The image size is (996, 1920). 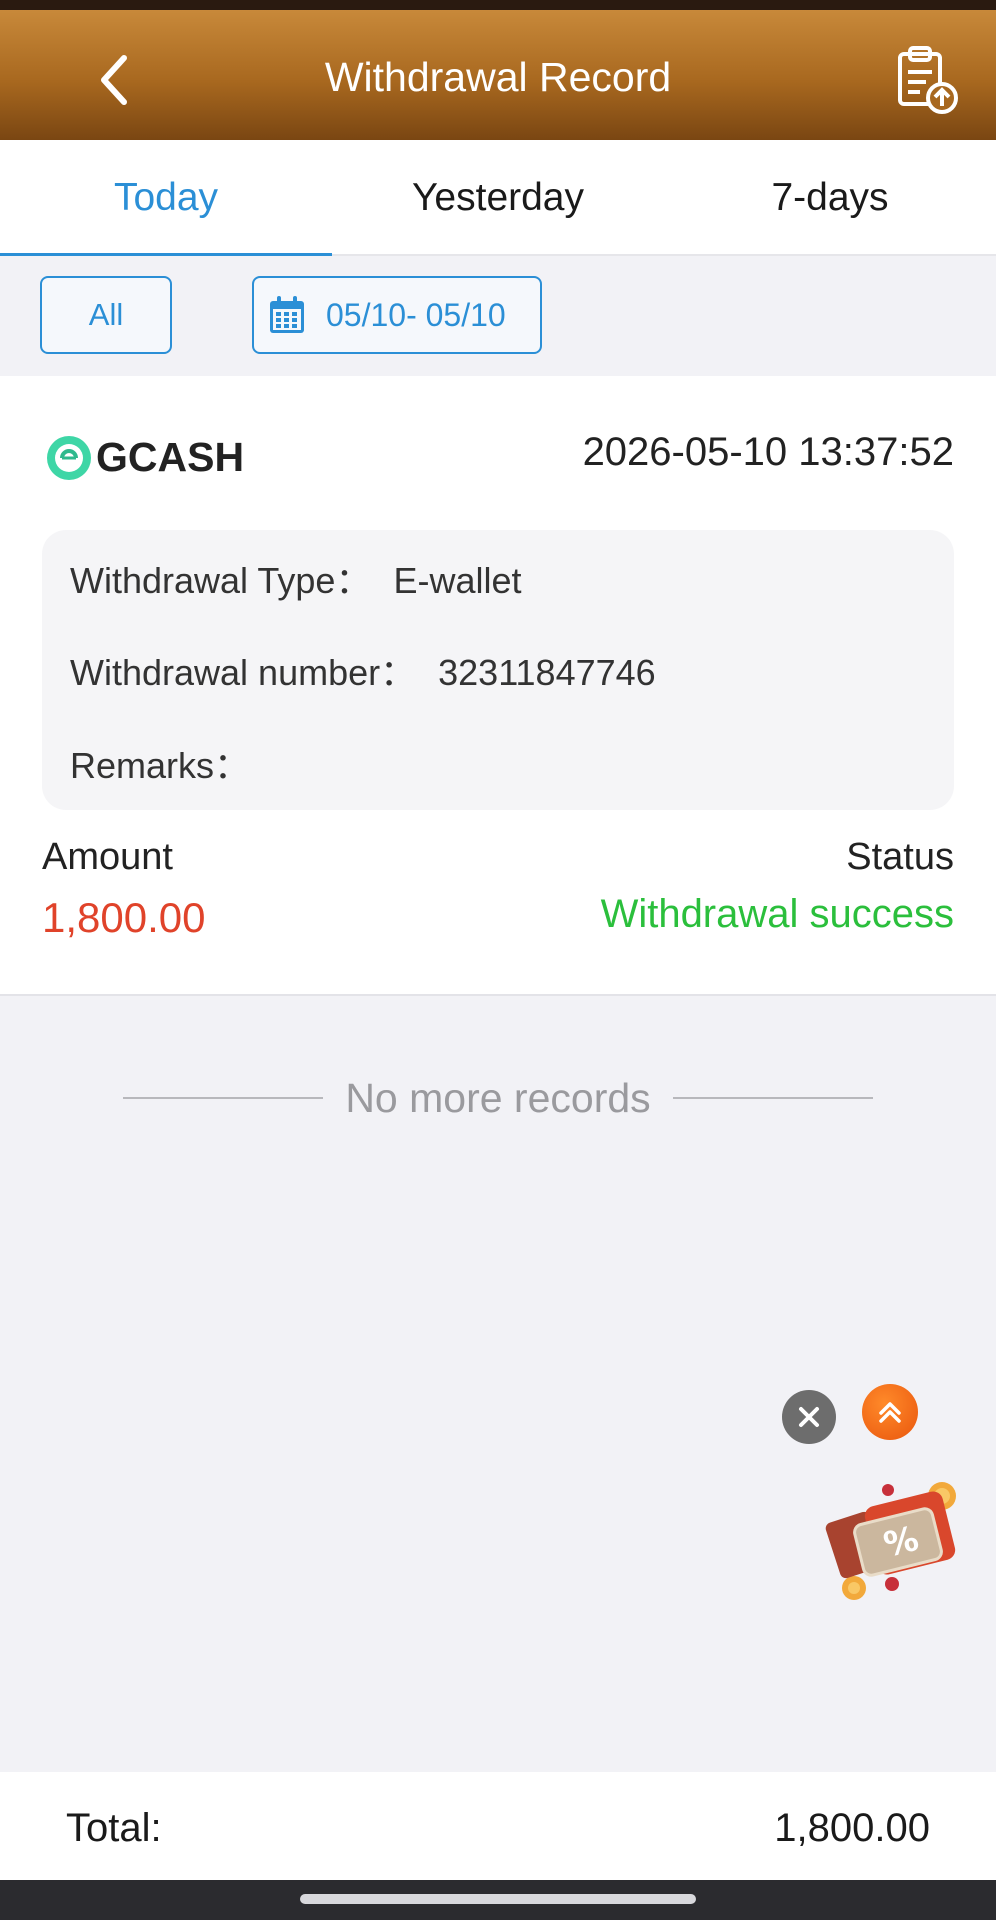 I want to click on double-chevron-up-icon, so click(x=890, y=1412).